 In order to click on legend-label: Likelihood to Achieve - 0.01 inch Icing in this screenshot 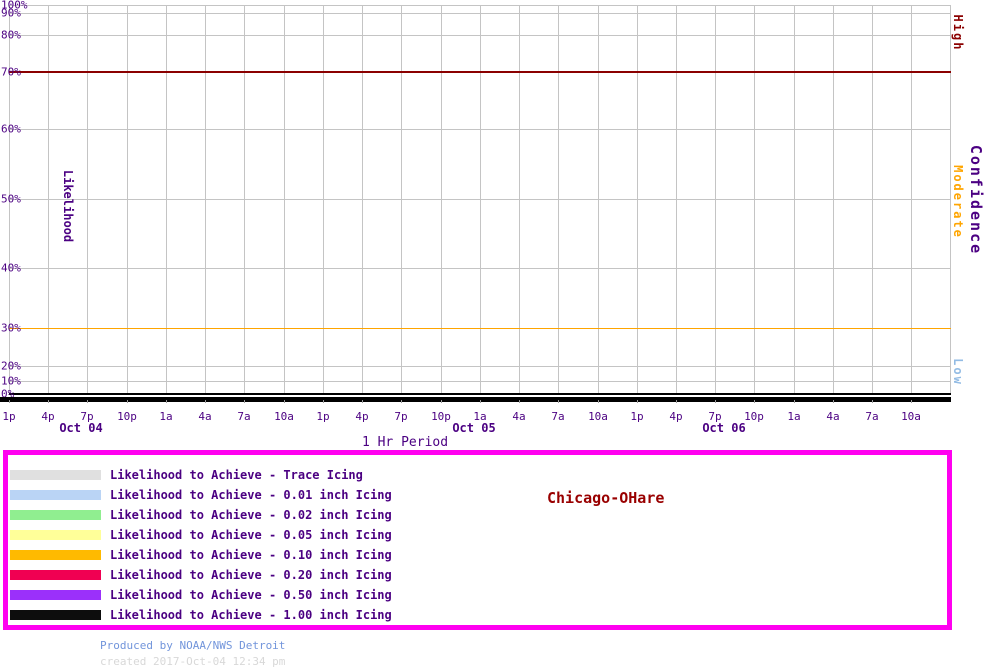, I will do `click(251, 495)`.